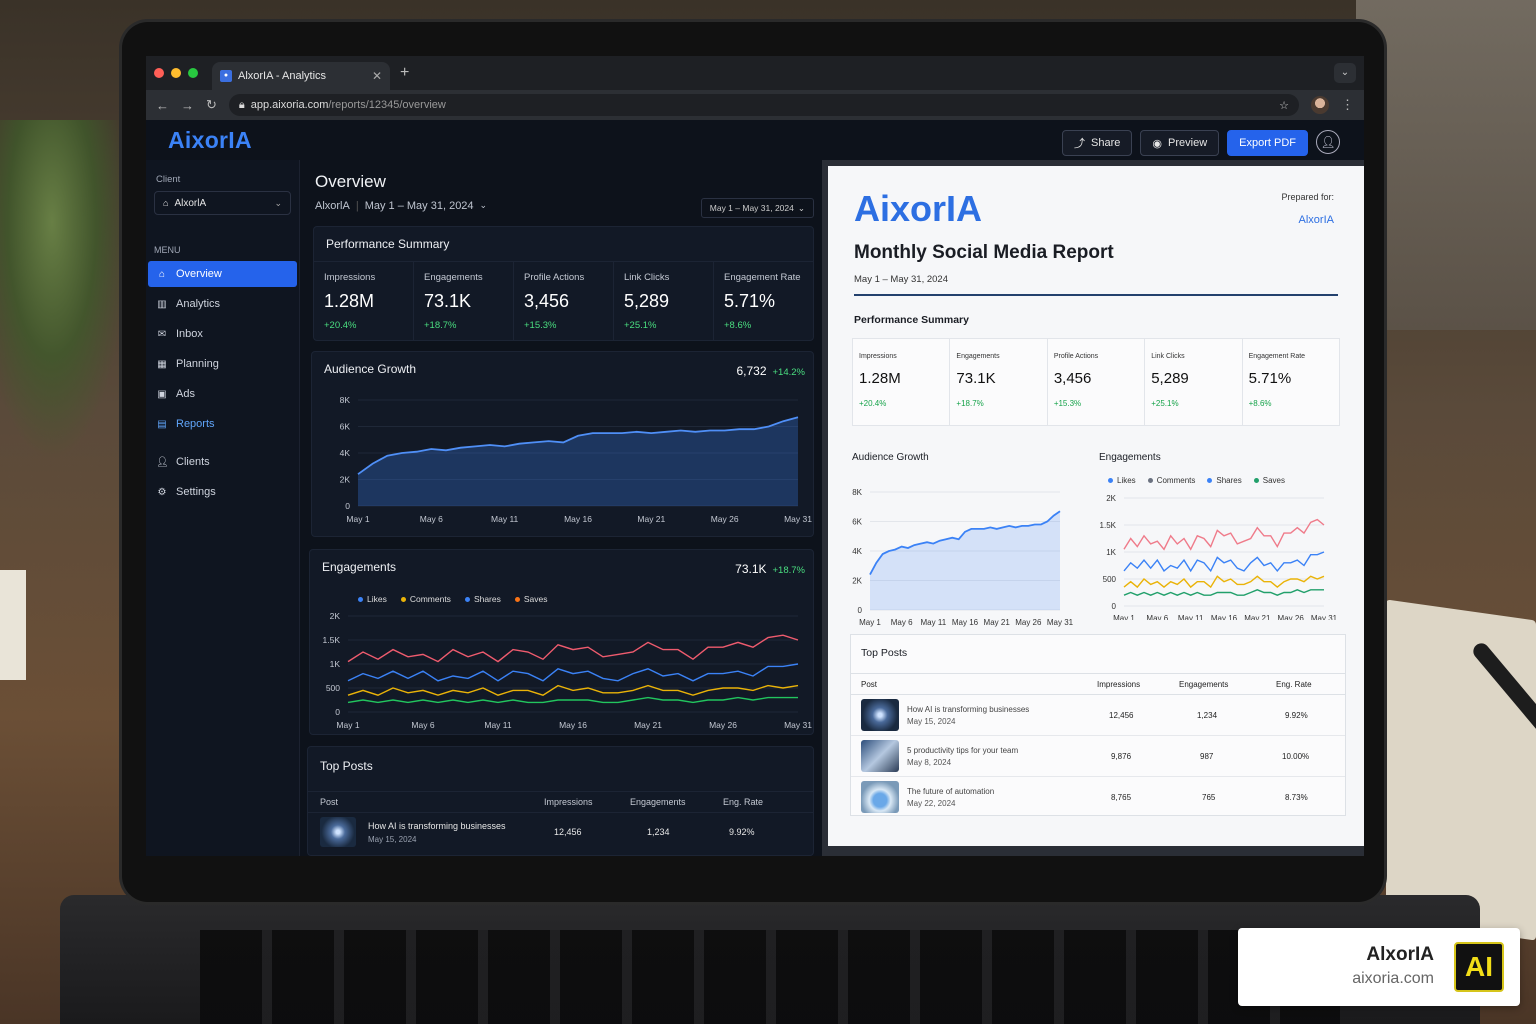 This screenshot has width=1536, height=1024. What do you see at coordinates (211, 105) in the screenshot?
I see `reload-icon: ↻` at bounding box center [211, 105].